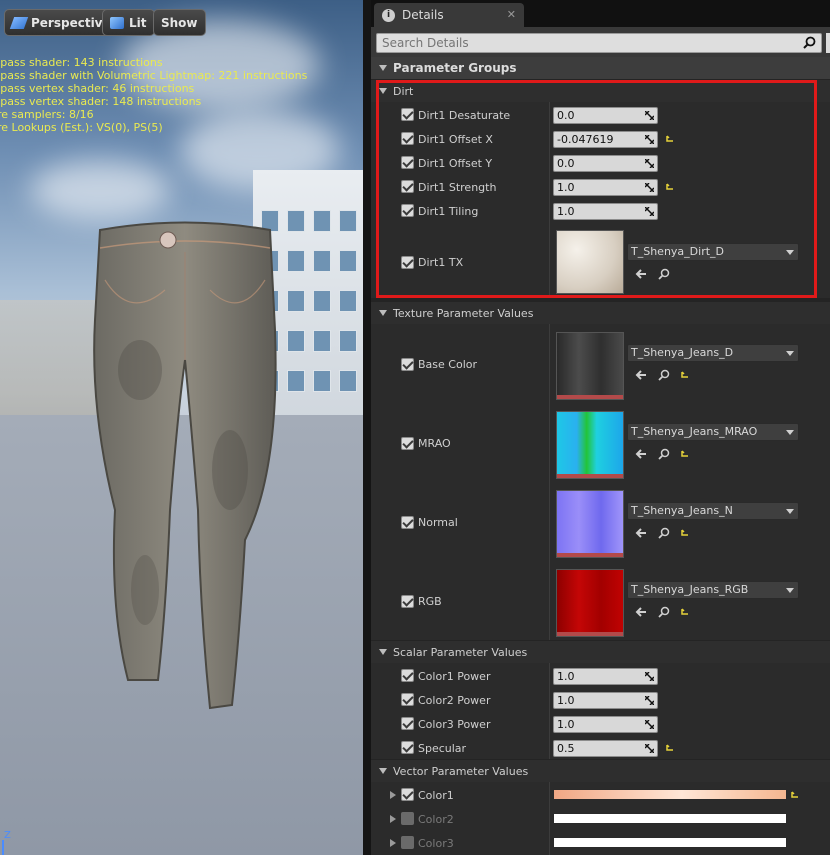 The width and height of the screenshot is (830, 855). I want to click on lit-label: Lit, so click(138, 22).